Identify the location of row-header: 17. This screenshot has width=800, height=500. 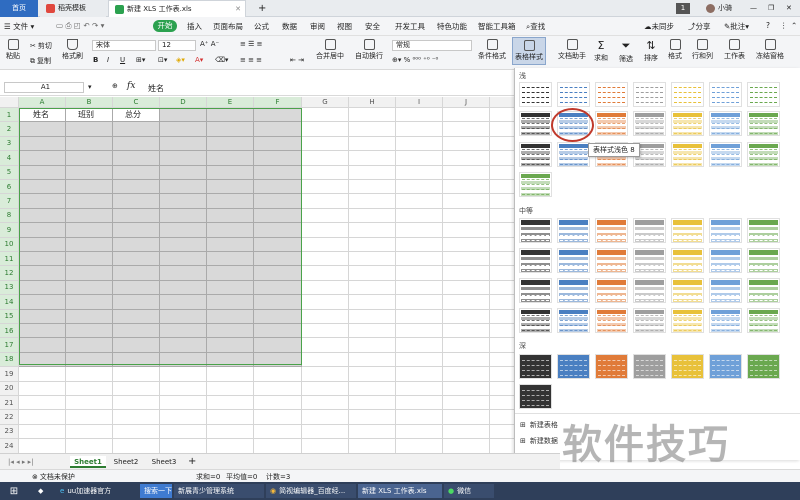
(9, 345).